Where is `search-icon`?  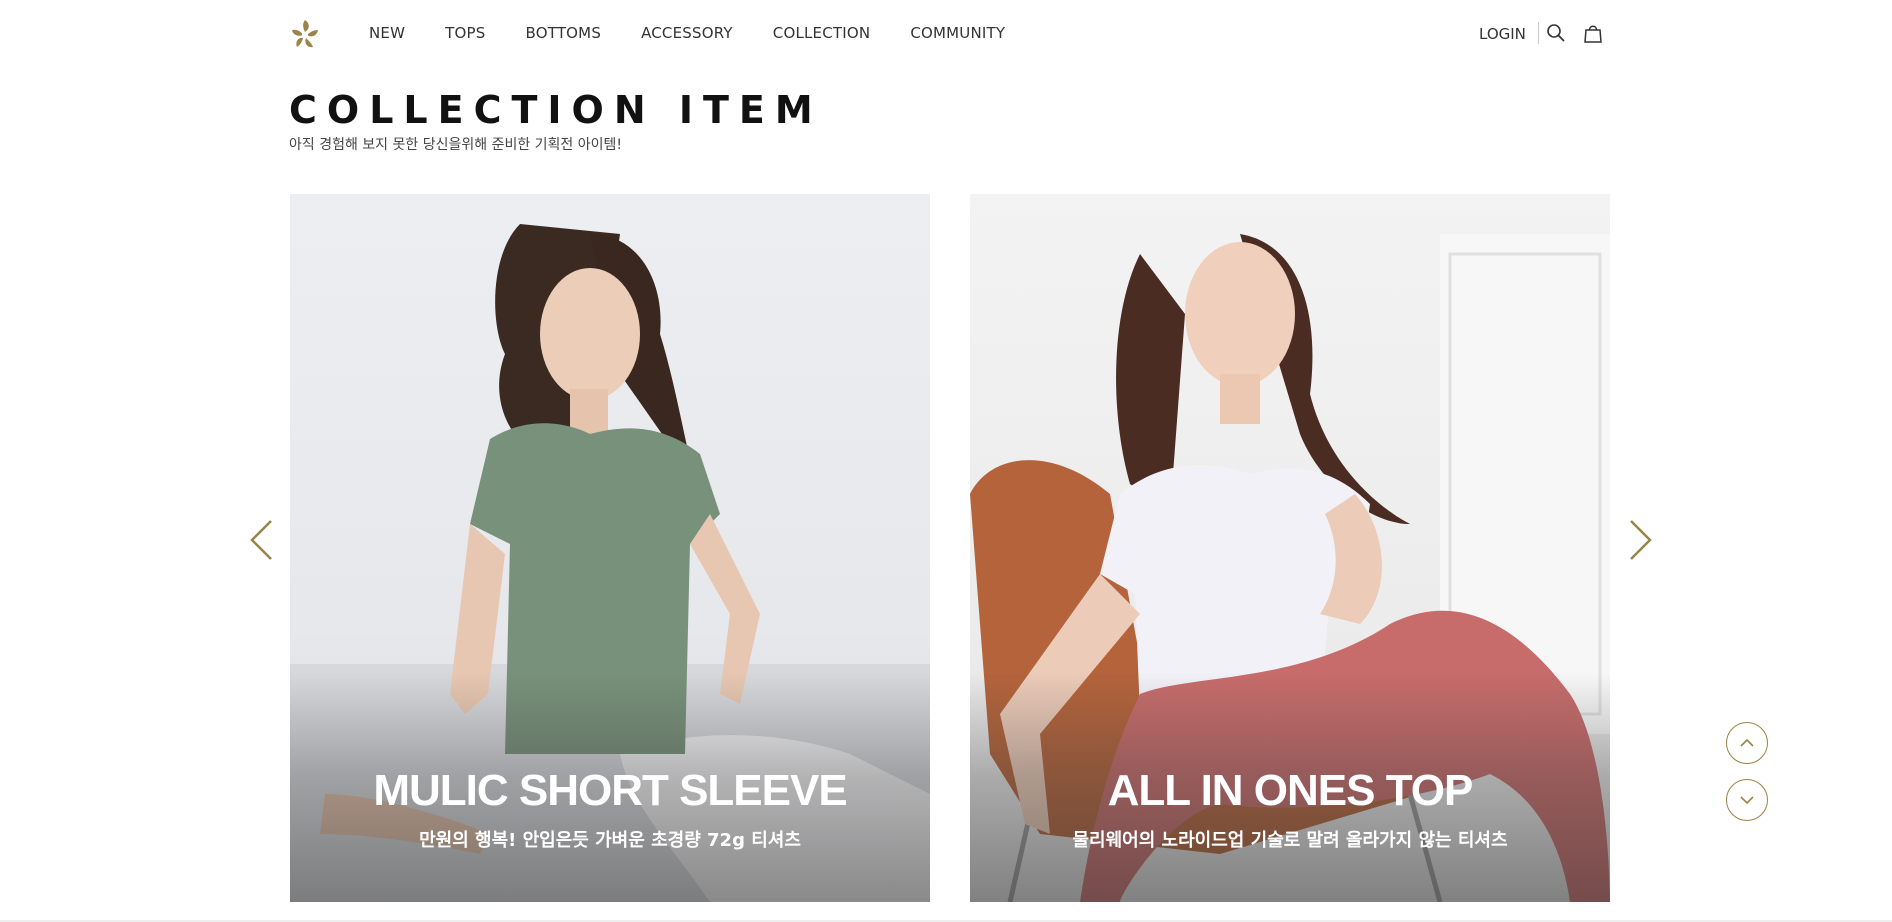 search-icon is located at coordinates (1556, 33).